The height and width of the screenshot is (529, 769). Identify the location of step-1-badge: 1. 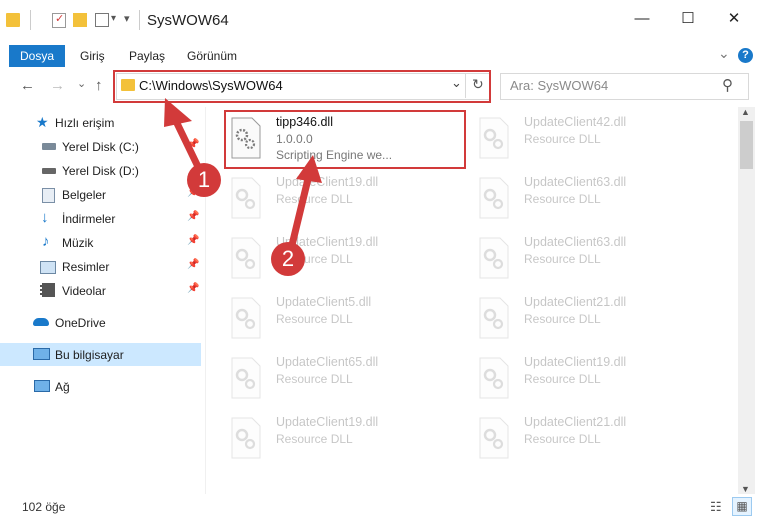
(204, 180).